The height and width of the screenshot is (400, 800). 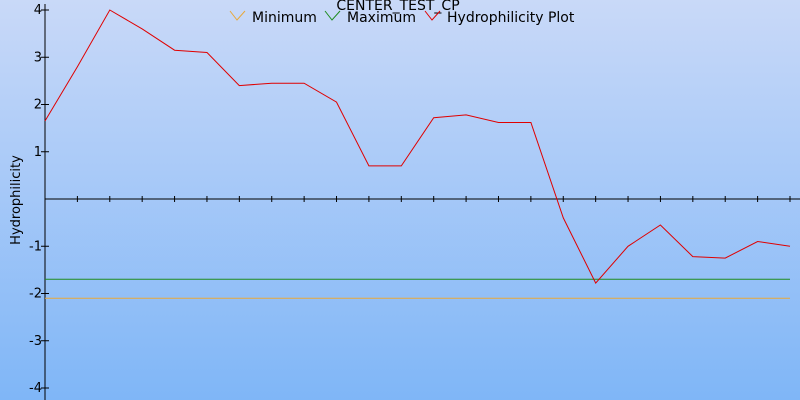 What do you see at coordinates (16, 200) in the screenshot?
I see `y-axis-label: Hydrophilicity` at bounding box center [16, 200].